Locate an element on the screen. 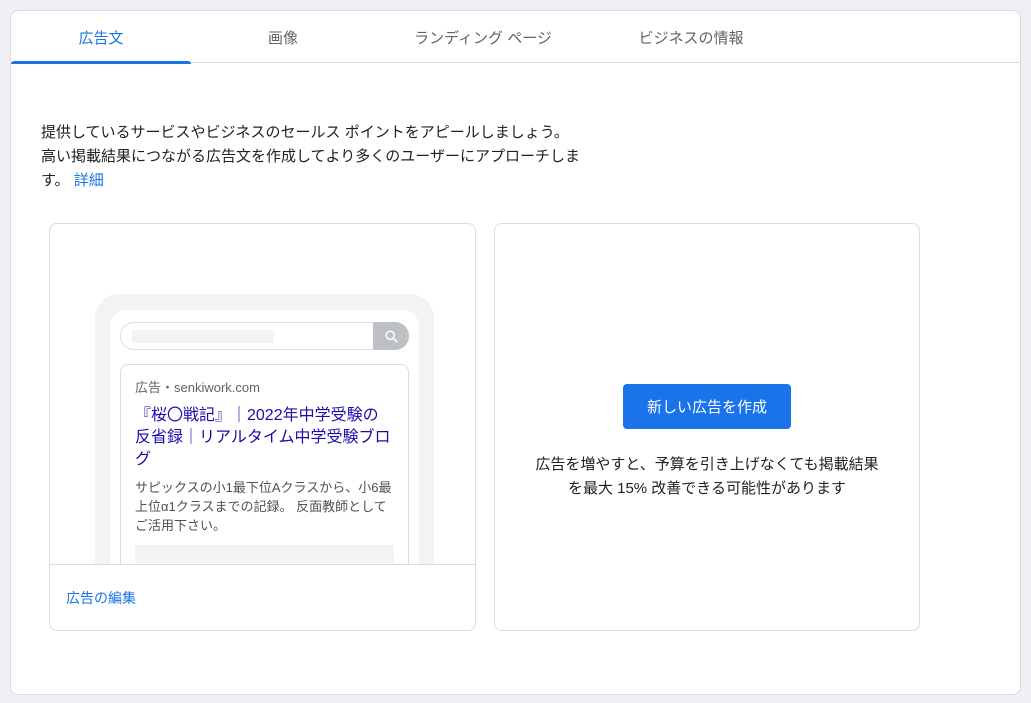  tab-ad-text-label: 広告文 is located at coordinates (101, 38).